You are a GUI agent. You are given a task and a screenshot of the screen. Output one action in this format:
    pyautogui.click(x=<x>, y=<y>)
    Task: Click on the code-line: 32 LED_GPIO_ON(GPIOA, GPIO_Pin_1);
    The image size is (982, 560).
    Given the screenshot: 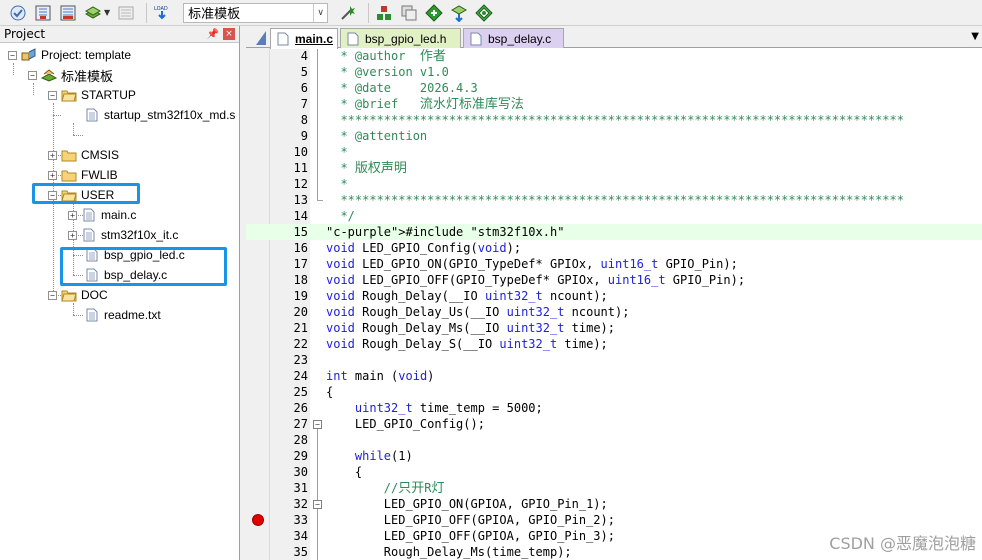 What is the action you would take?
    pyautogui.click(x=614, y=504)
    